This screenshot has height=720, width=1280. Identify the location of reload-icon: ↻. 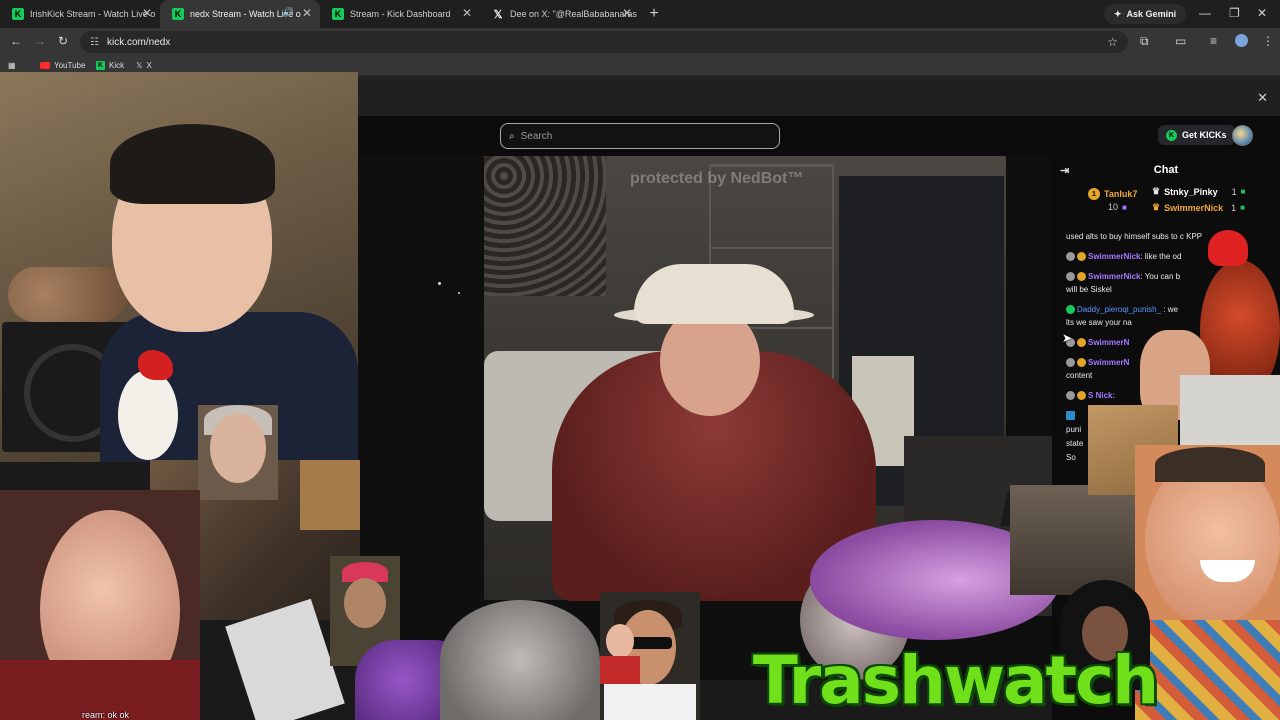
(63, 41).